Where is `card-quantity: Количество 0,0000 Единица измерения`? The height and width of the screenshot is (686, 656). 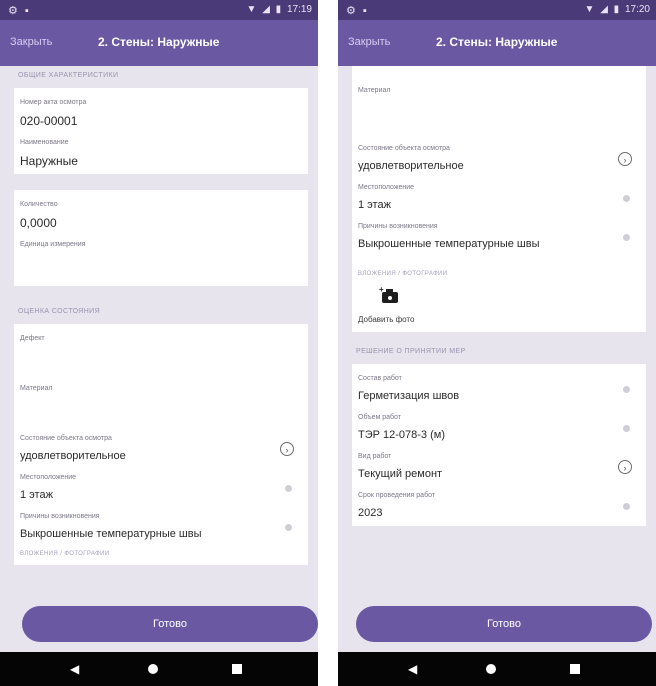
card-quantity: Количество 0,0000 Единица измерения is located at coordinates (161, 238).